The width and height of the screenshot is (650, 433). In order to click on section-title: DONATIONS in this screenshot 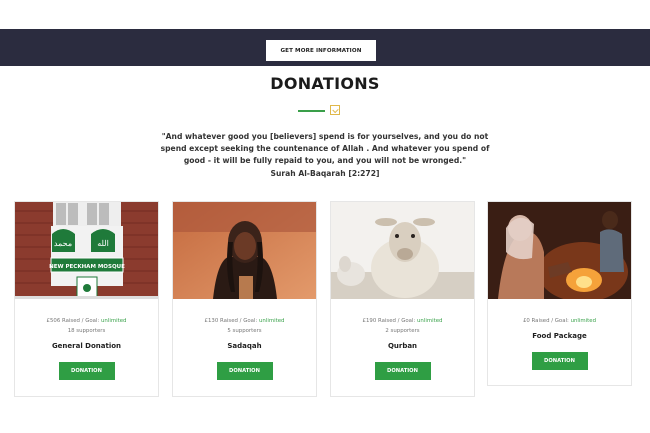, I will do `click(325, 83)`.